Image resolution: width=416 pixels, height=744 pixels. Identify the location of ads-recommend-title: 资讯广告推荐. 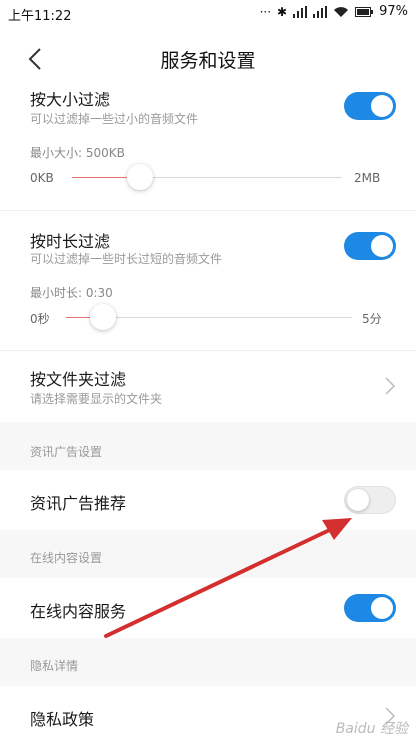
(78, 503).